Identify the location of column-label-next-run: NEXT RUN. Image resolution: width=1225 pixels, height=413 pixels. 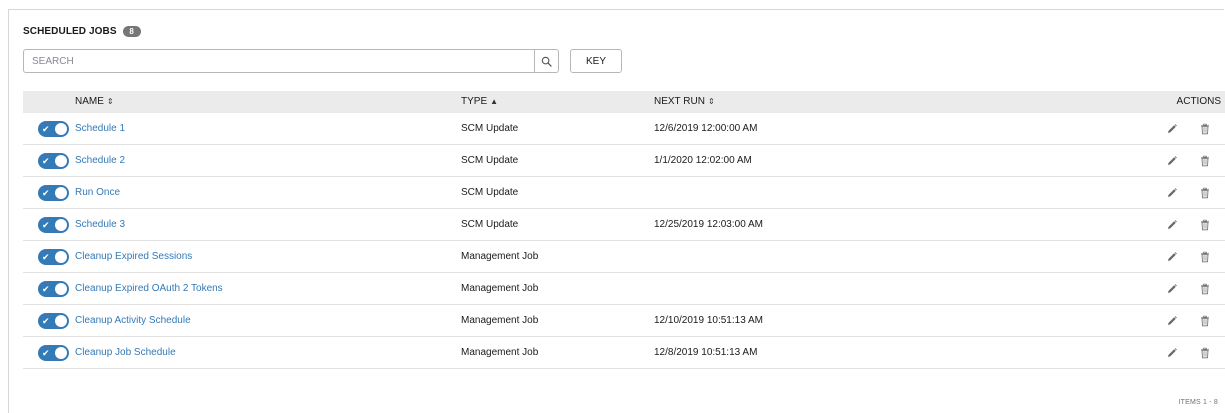
(679, 101).